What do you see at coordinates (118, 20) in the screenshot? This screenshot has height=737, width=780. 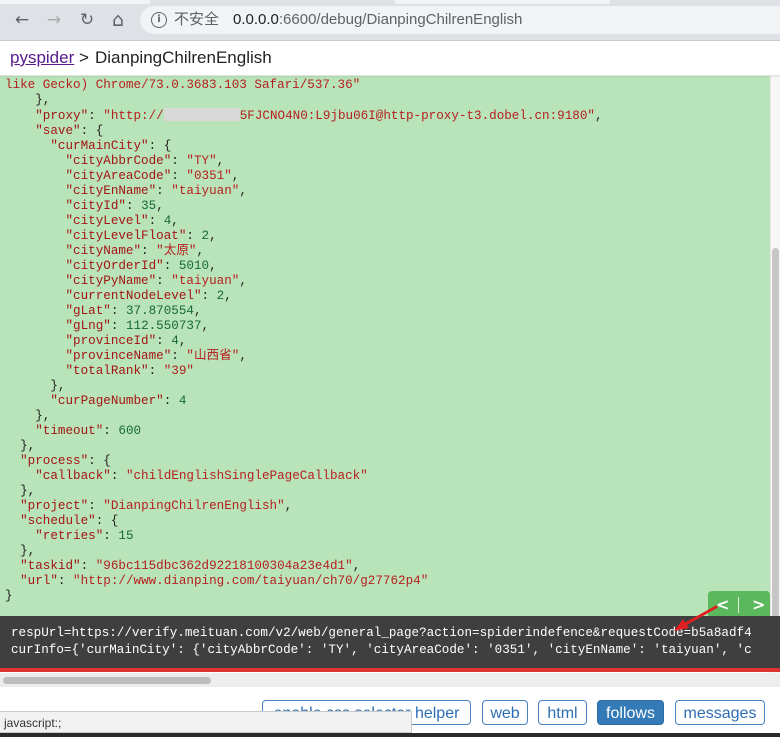 I see `home-icon: ⌂` at bounding box center [118, 20].